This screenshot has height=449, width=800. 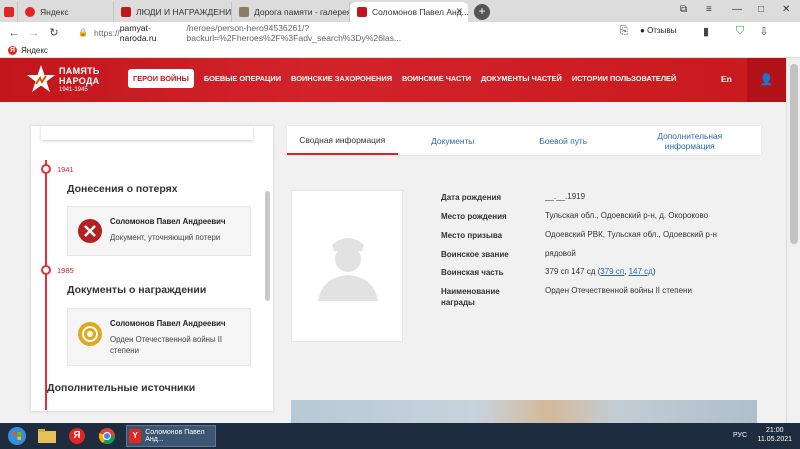 I want to click on panel-scrollbar, so click(x=267, y=246).